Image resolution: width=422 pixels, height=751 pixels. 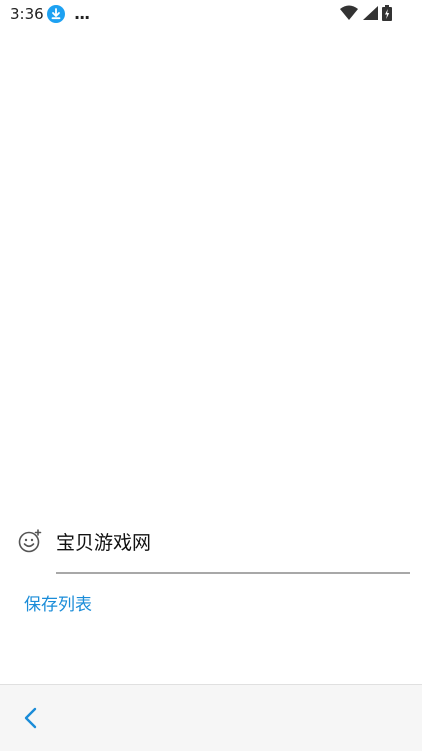 I want to click on name-input-row, so click(x=211, y=550).